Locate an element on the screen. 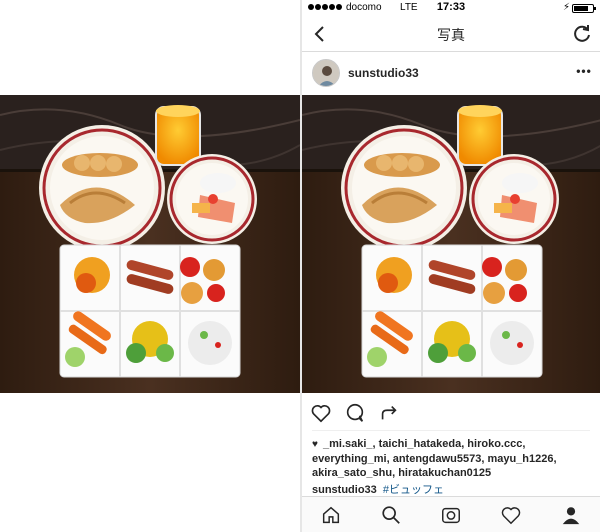 The height and width of the screenshot is (532, 600). search-icon is located at coordinates (391, 515).